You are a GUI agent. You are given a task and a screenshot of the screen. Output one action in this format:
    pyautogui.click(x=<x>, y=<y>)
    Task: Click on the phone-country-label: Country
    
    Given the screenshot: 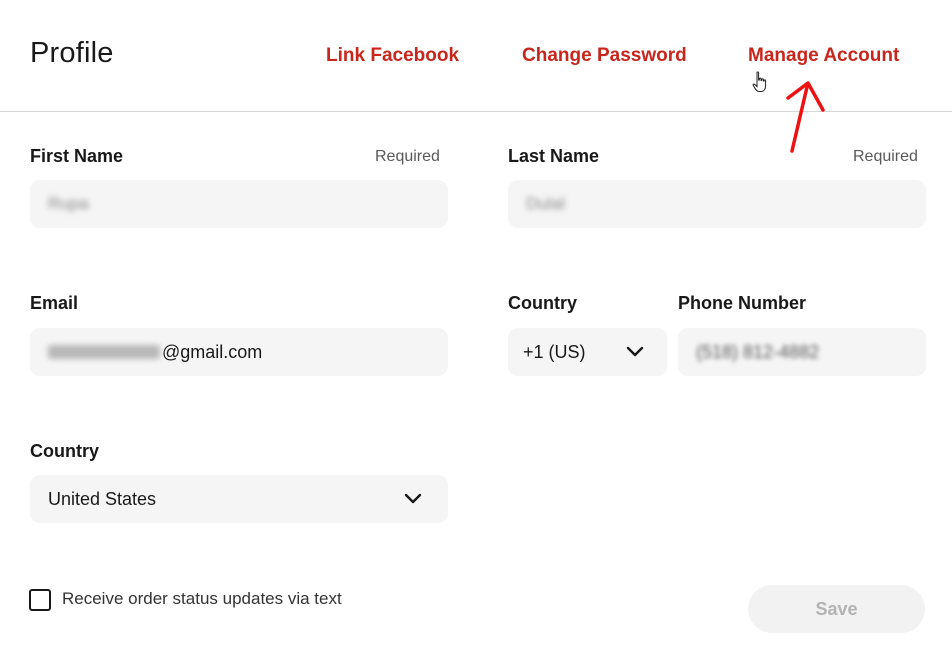 What is the action you would take?
    pyautogui.click(x=542, y=303)
    